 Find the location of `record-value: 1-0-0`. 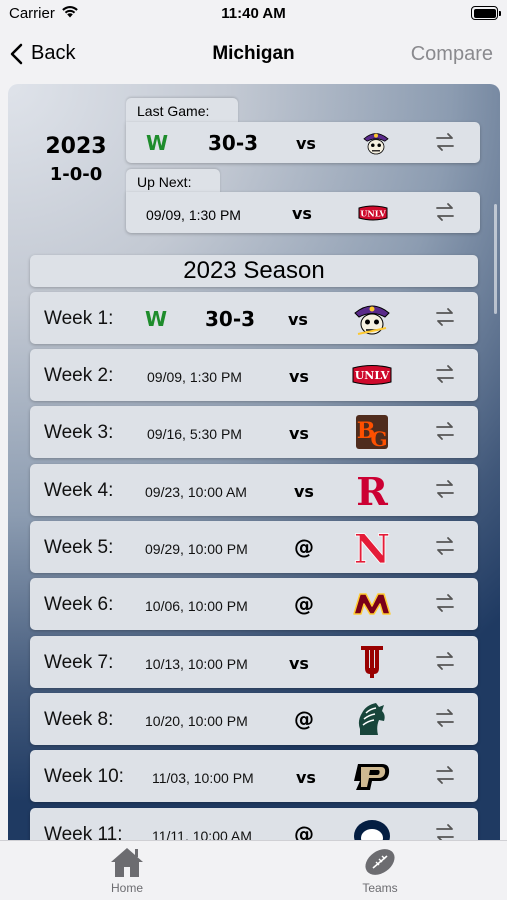

record-value: 1-0-0 is located at coordinates (76, 174).